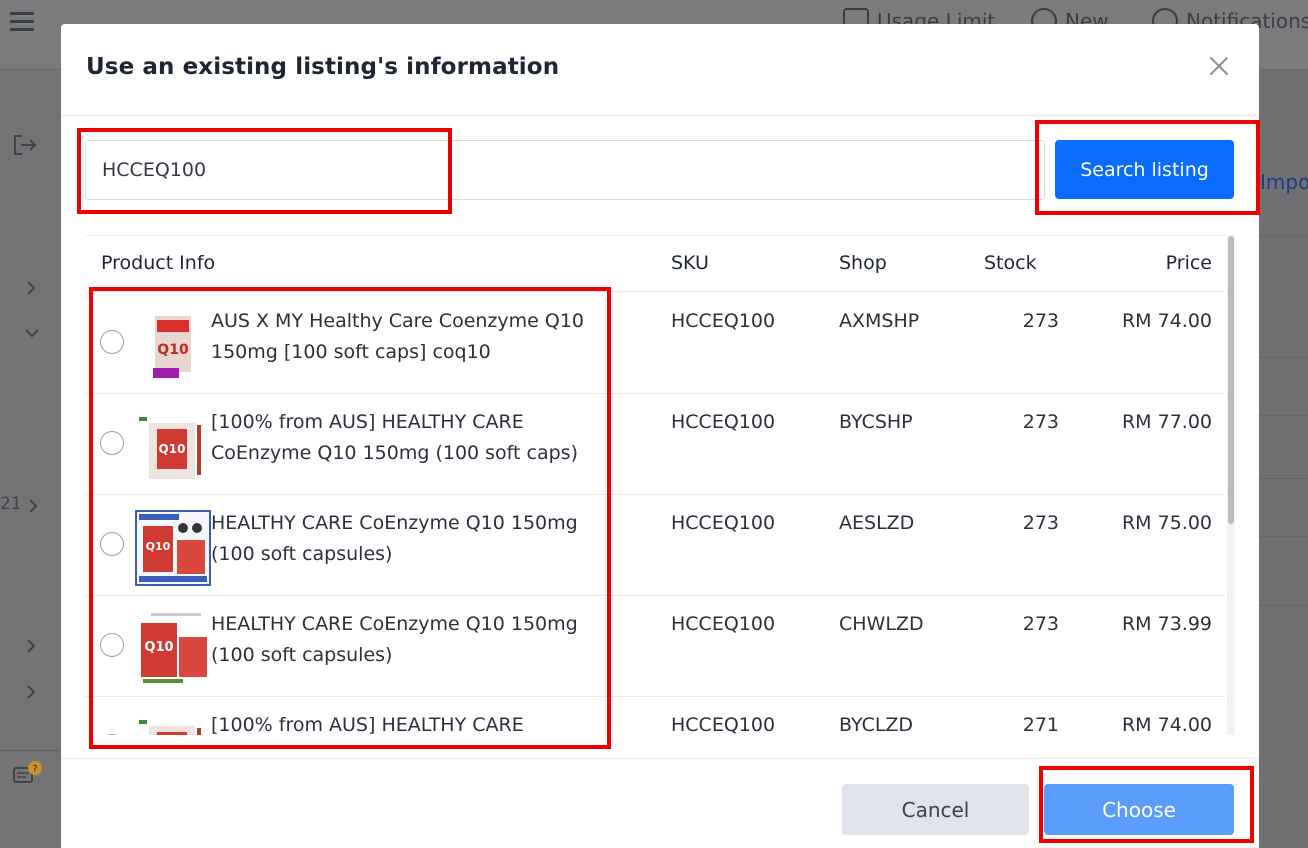 The height and width of the screenshot is (848, 1308). I want to click on scrollbar-thumb, so click(1231, 380).